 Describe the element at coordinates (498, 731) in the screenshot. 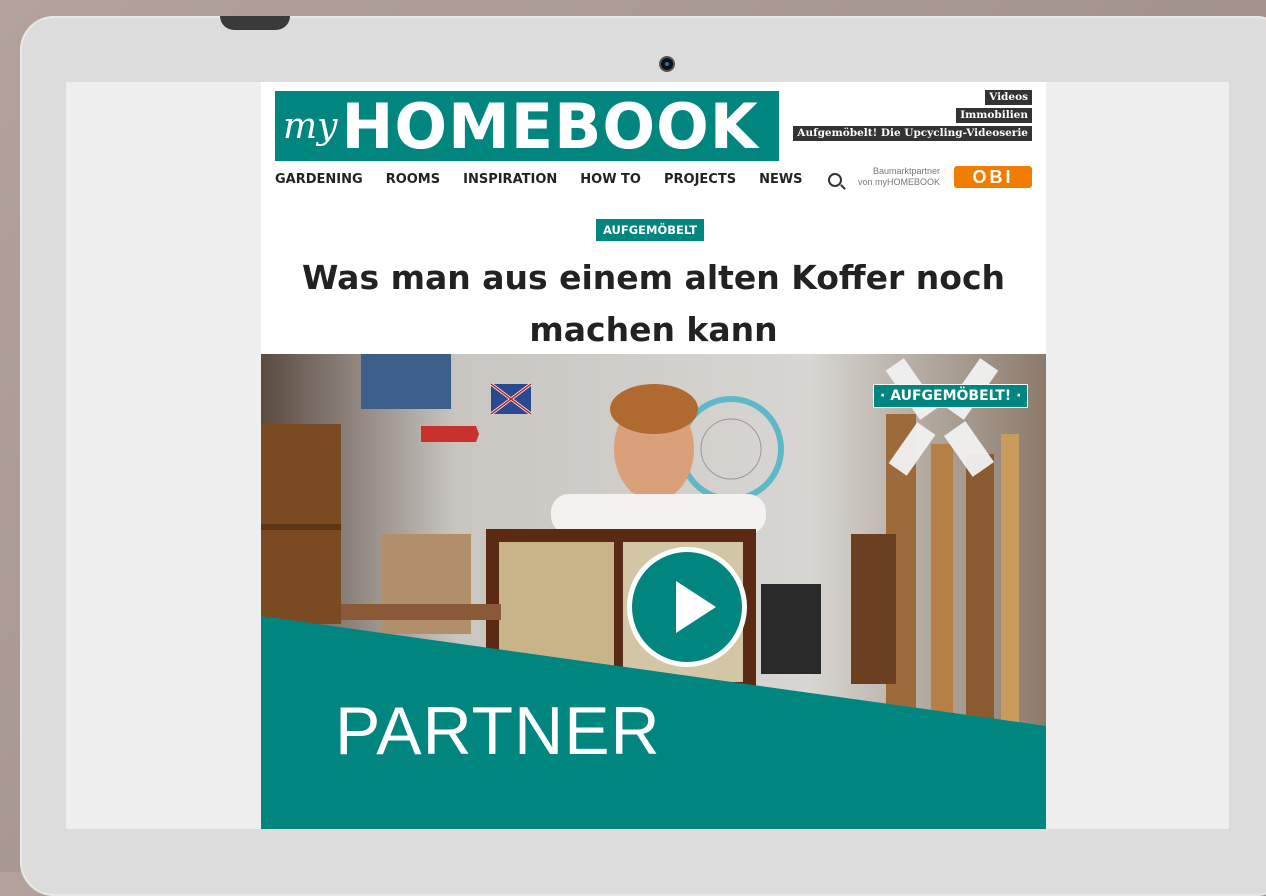

I see `partner-overlay-text: PARTNER` at that location.